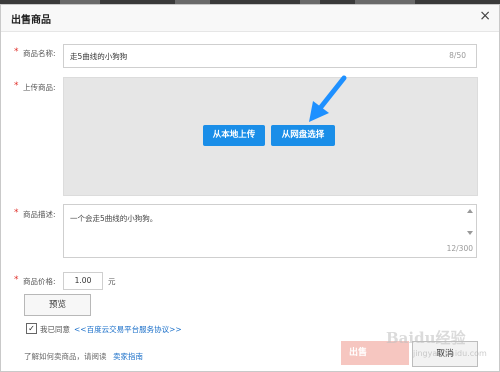 The image size is (500, 372). Describe the element at coordinates (39, 87) in the screenshot. I see `upload-label: 上传商品:` at that location.